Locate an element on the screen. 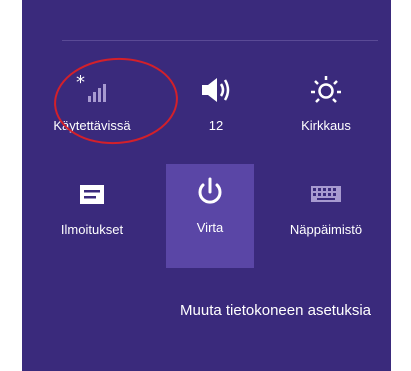  speaker-icon is located at coordinates (216, 90).